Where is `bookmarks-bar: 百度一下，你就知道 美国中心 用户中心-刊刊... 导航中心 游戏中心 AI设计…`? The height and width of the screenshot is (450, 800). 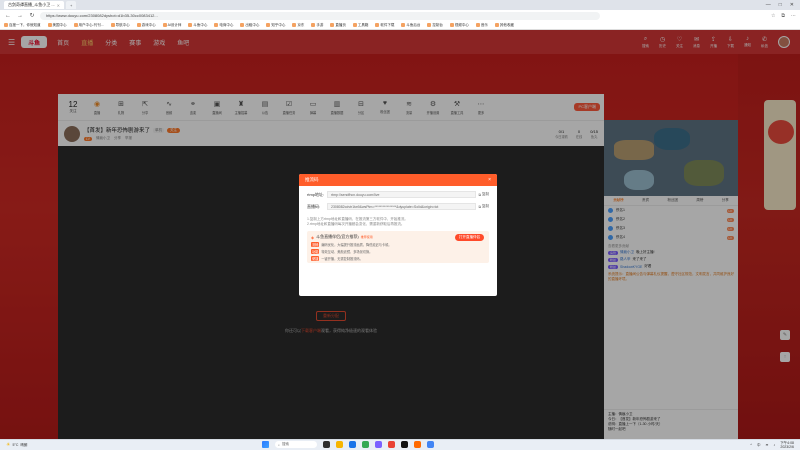
bookmarks-bar: 百度一下，你就知道 美国中心 用户中心-刊刊... 导航中心 游戏中心 AI设计… is located at coordinates (400, 25).